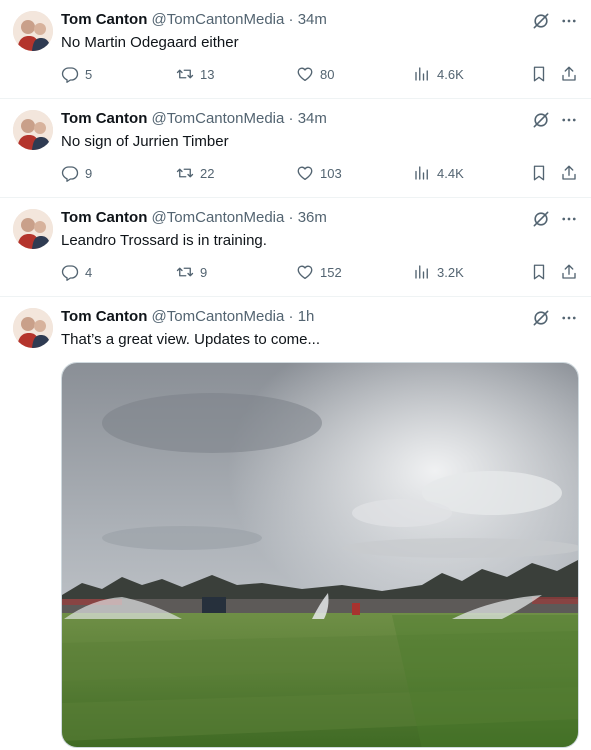  Describe the element at coordinates (207, 74) in the screenshot. I see `retweet-count: 13` at that location.